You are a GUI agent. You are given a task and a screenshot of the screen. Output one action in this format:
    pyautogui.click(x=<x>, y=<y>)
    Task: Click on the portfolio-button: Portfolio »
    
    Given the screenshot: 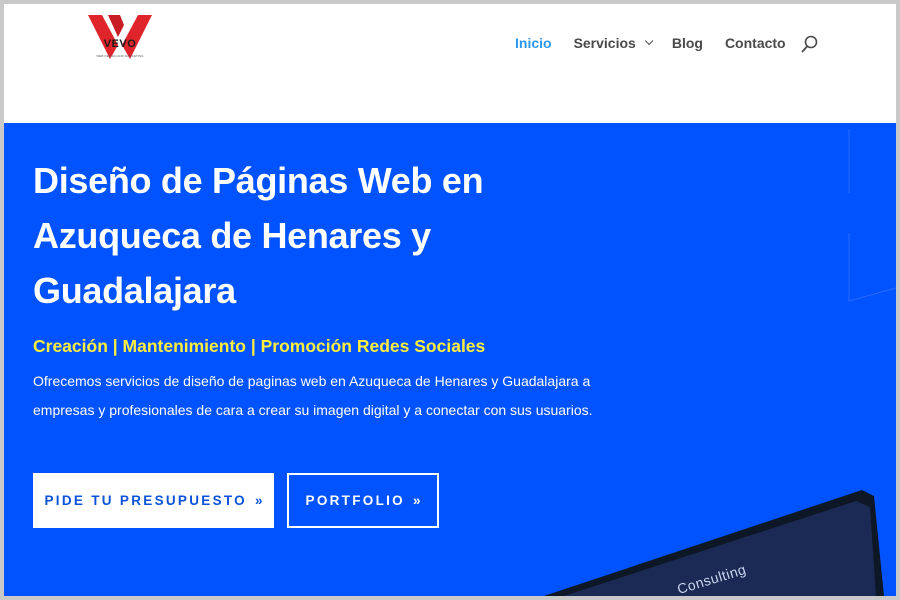 What is the action you would take?
    pyautogui.click(x=363, y=500)
    